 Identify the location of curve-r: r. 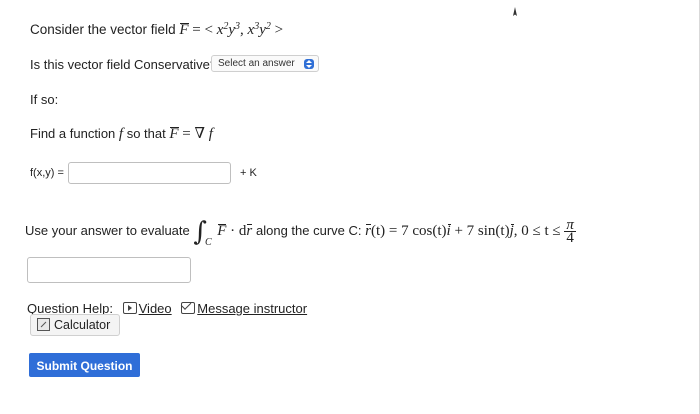
(368, 231).